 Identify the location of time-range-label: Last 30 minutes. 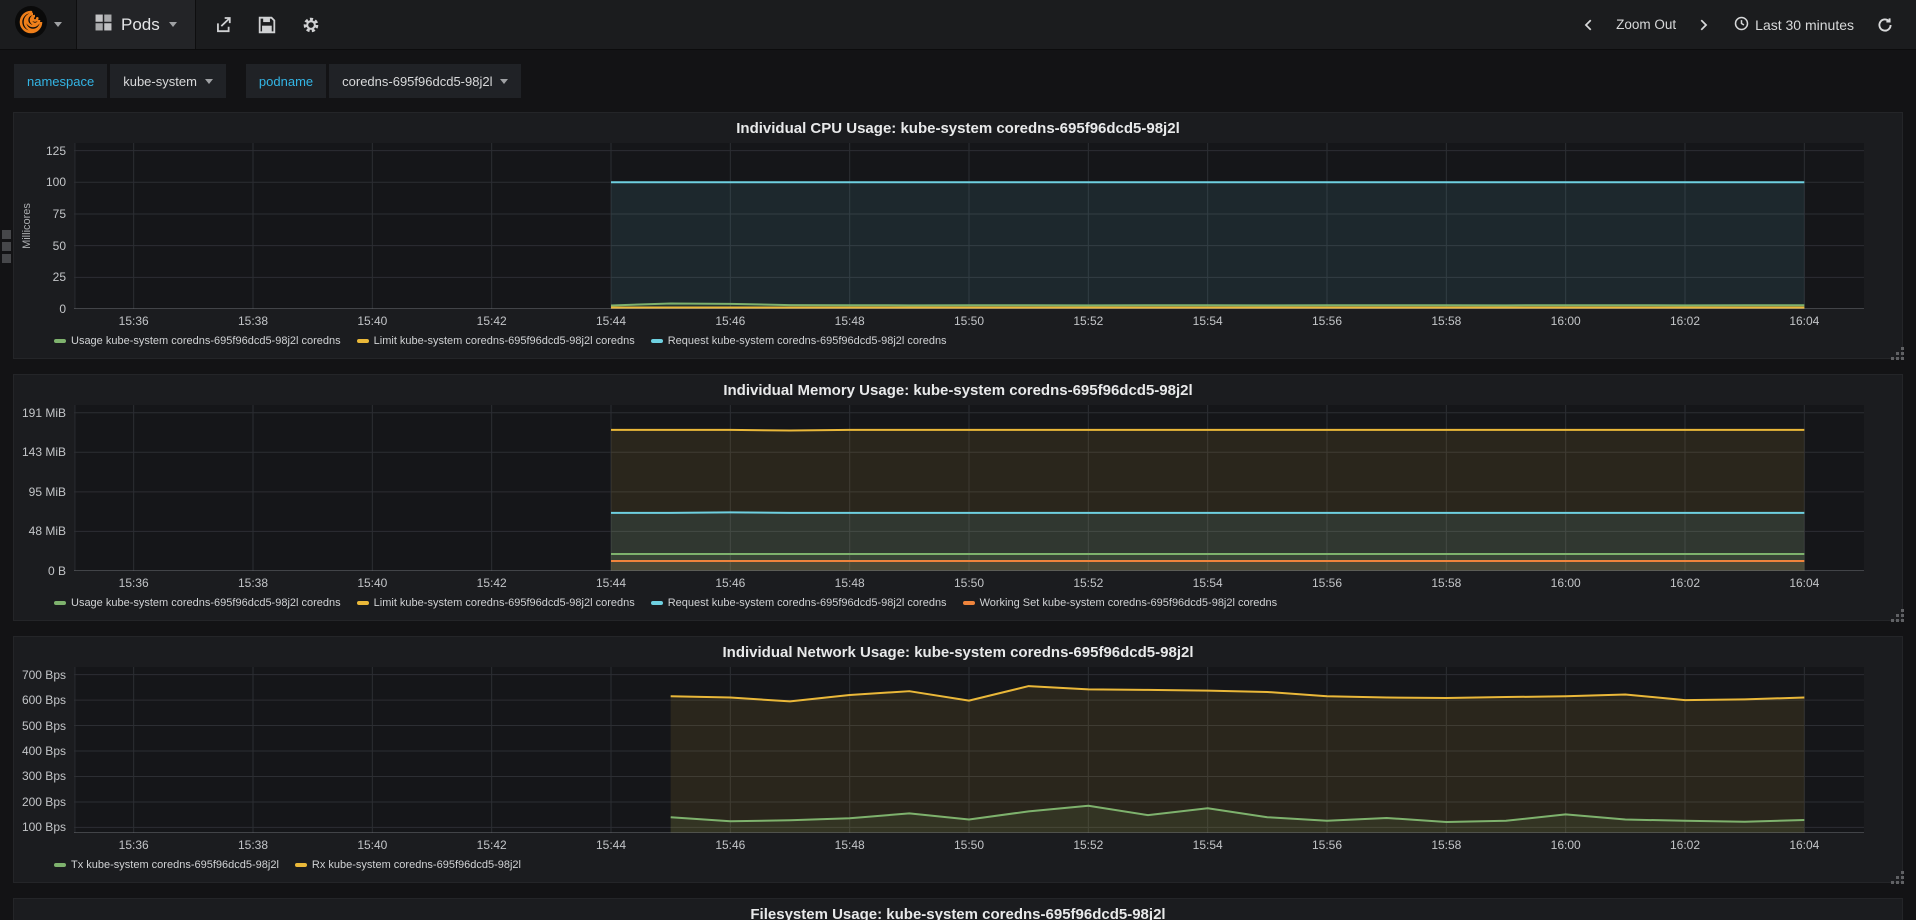
(1804, 24).